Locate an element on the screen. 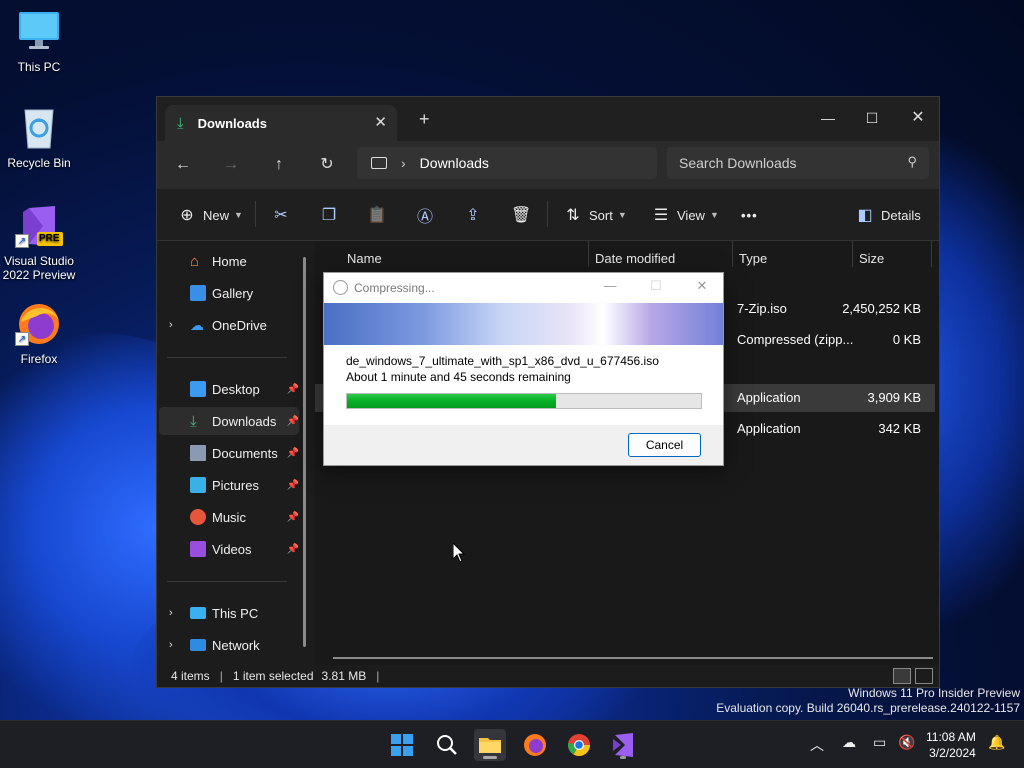  taskbar-chrome is located at coordinates (579, 745).